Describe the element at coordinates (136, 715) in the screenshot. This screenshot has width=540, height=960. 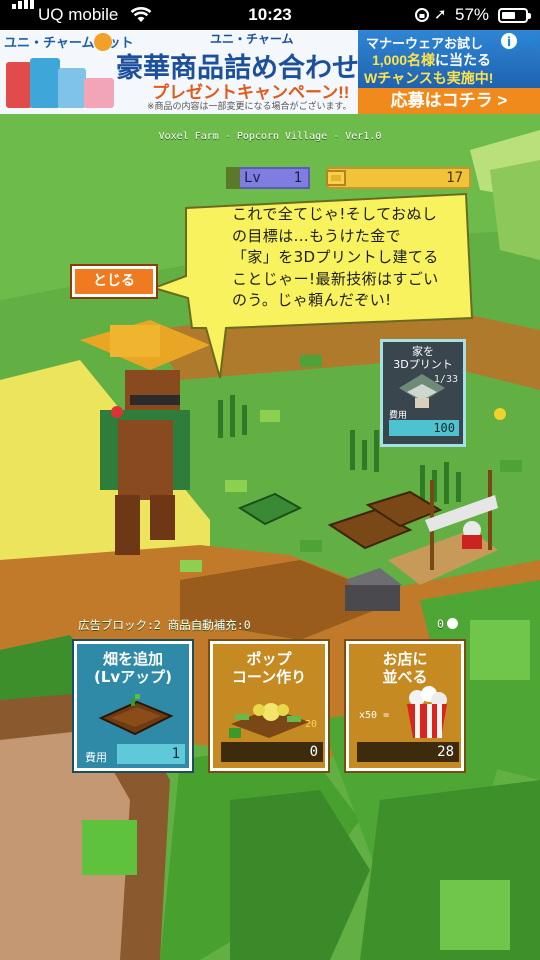
I see `field-plot-icon` at that location.